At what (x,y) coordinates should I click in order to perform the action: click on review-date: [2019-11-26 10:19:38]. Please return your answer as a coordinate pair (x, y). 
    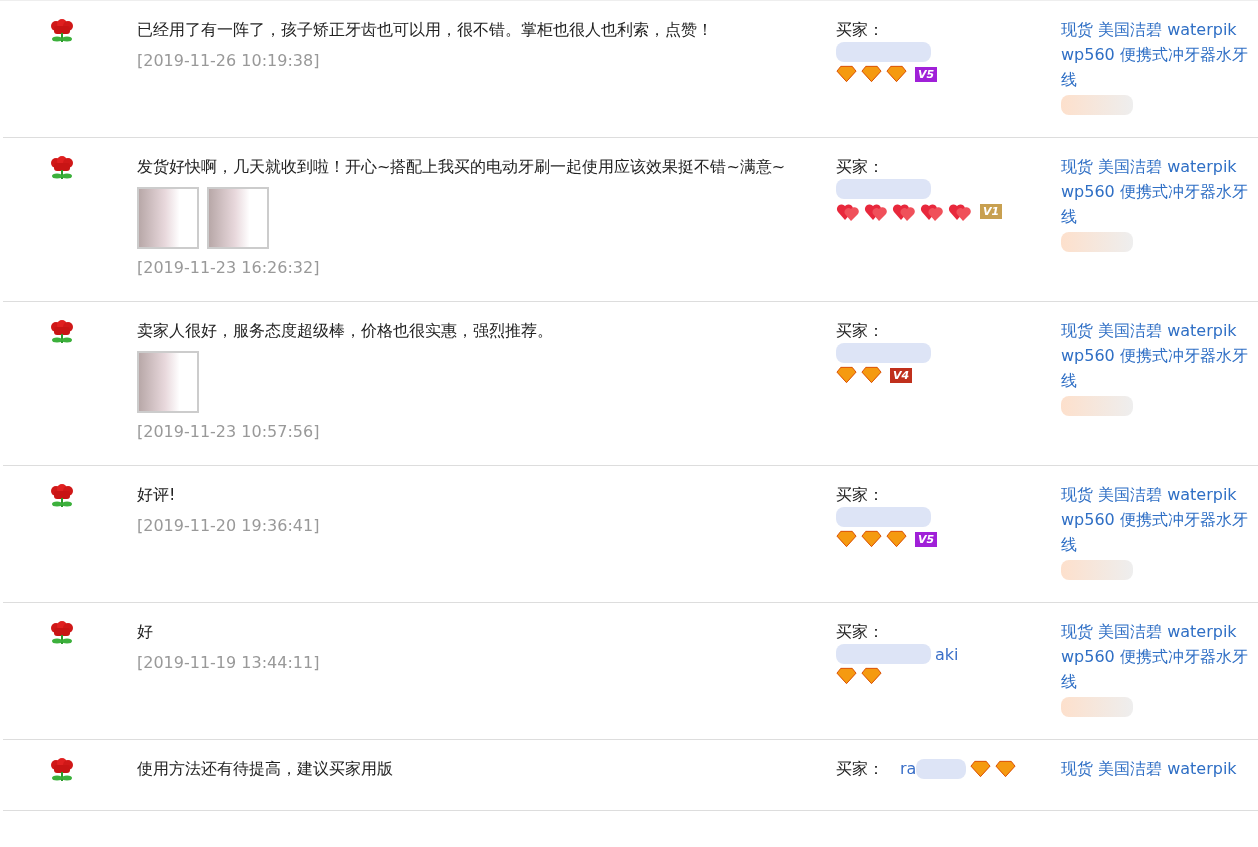
    Looking at the image, I should click on (229, 61).